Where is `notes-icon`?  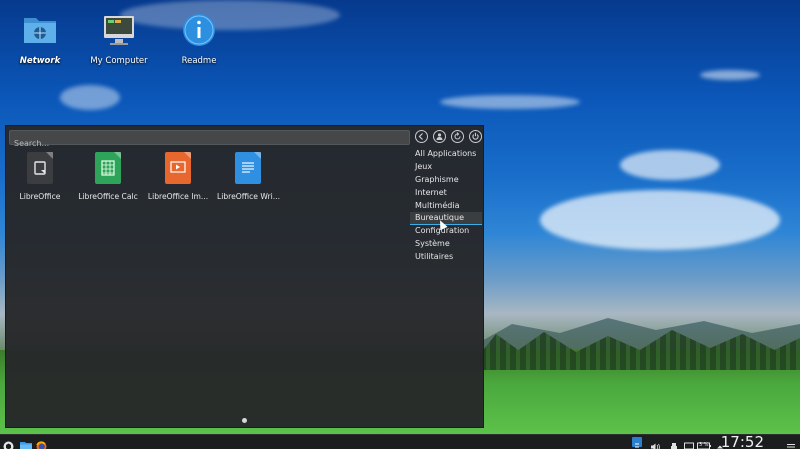
notes-icon is located at coordinates (637, 442).